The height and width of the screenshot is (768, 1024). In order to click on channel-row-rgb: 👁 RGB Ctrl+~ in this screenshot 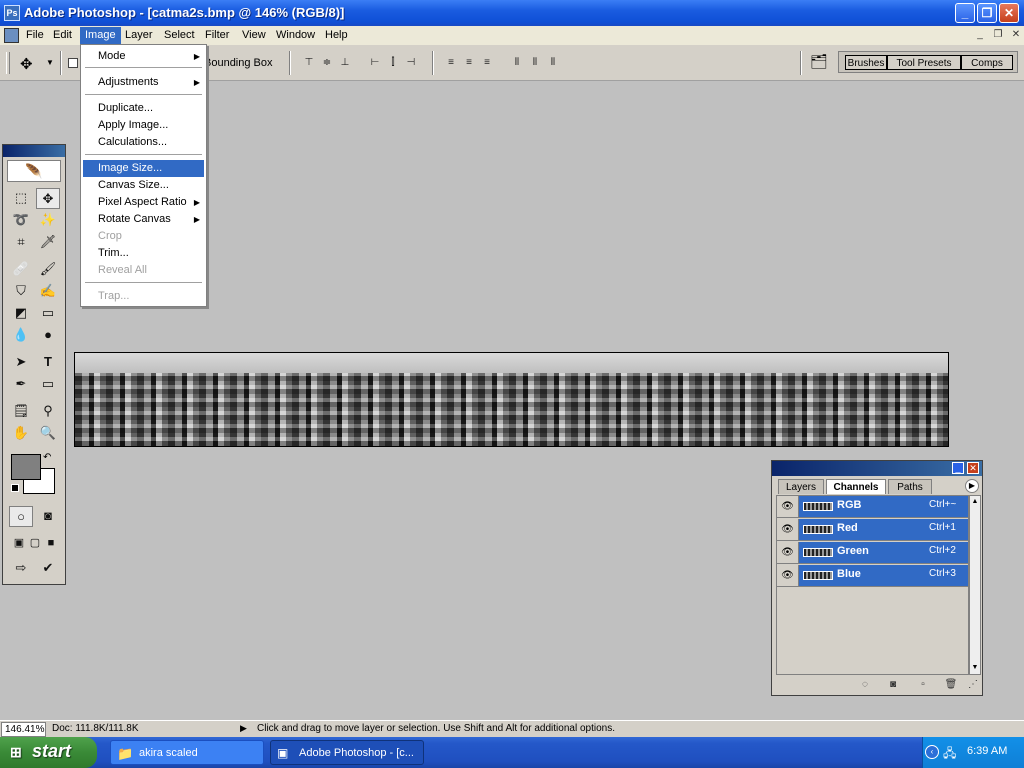, I will do `click(872, 507)`.